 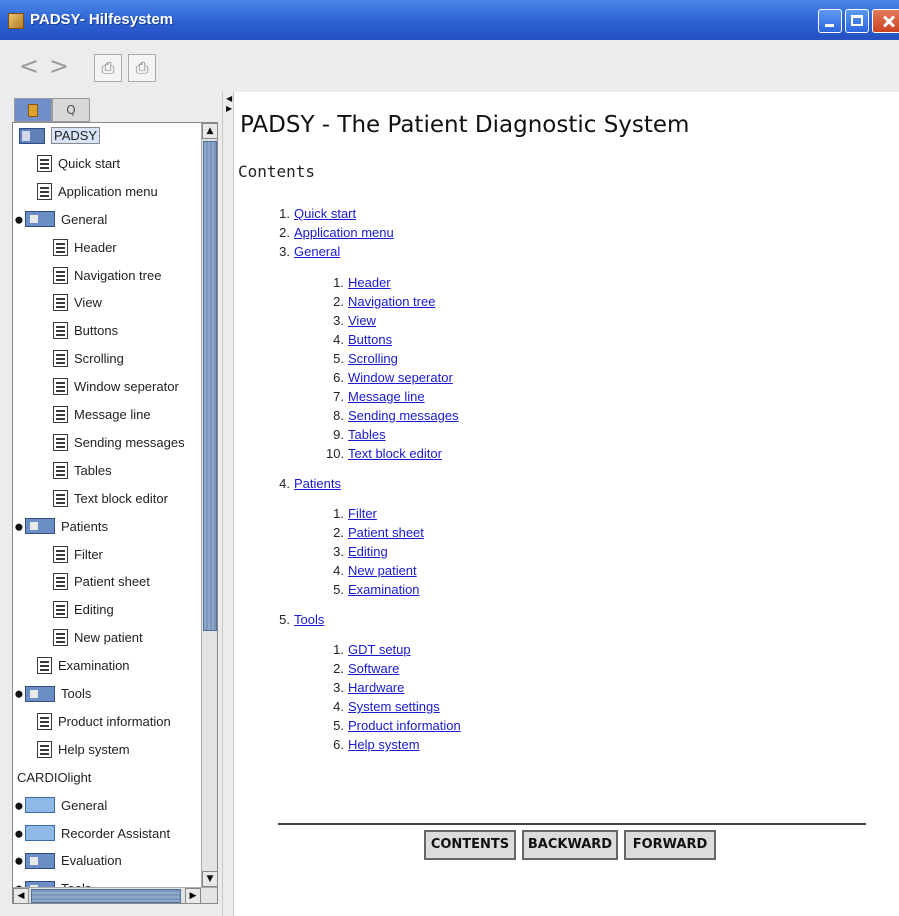 I want to click on toc-item: 5. Tools, so click(x=302, y=619).